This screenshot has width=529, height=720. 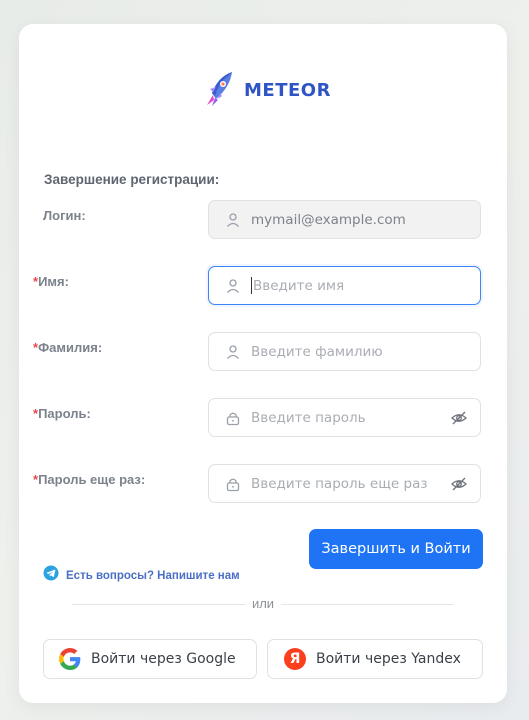 I want to click on first-name-label-text: Имя, so click(x=51, y=281).